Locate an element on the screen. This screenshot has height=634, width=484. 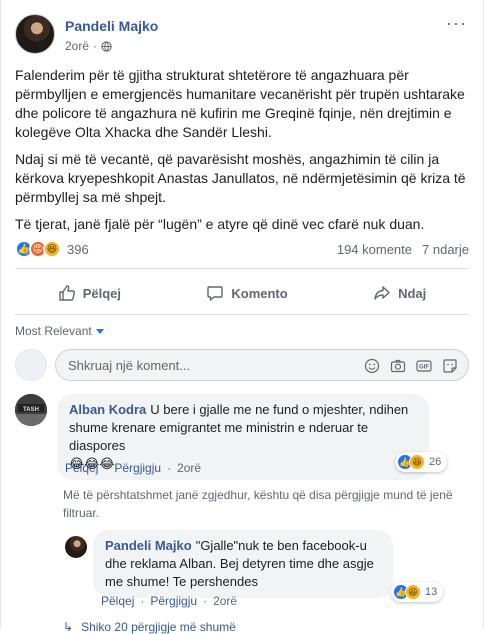
emoji-icon is located at coordinates (371, 365).